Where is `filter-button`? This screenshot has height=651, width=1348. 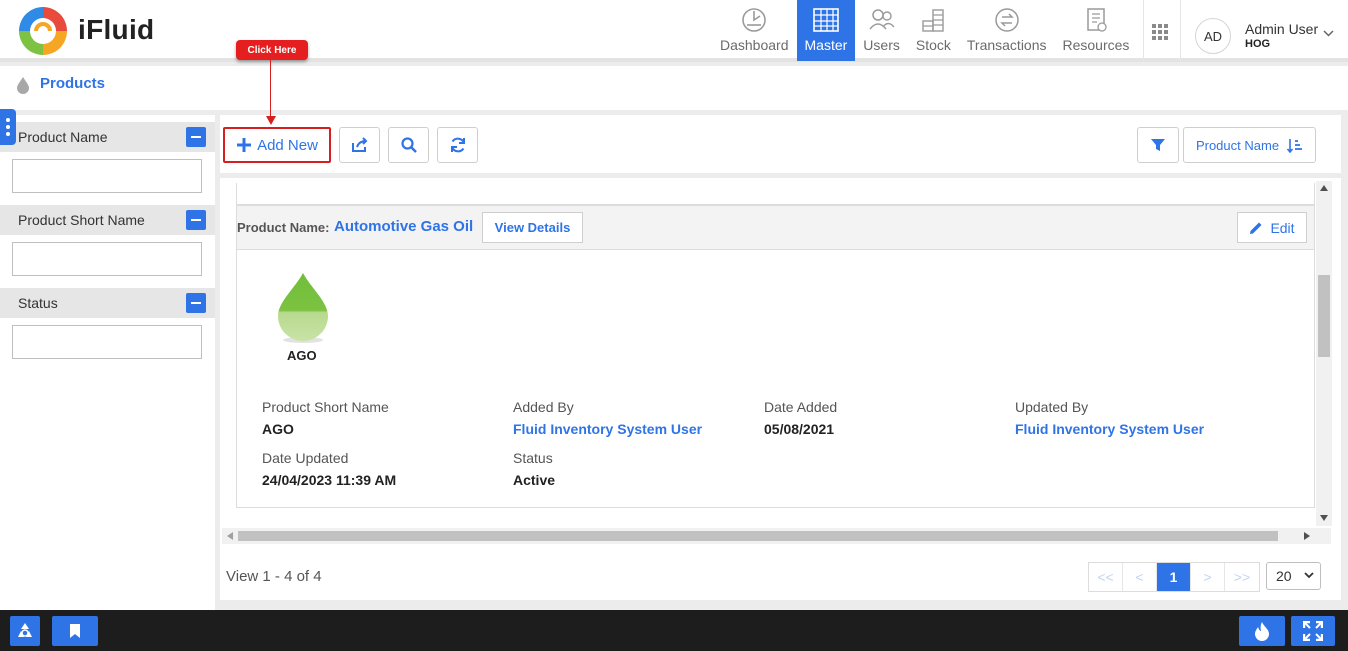 filter-button is located at coordinates (1158, 145).